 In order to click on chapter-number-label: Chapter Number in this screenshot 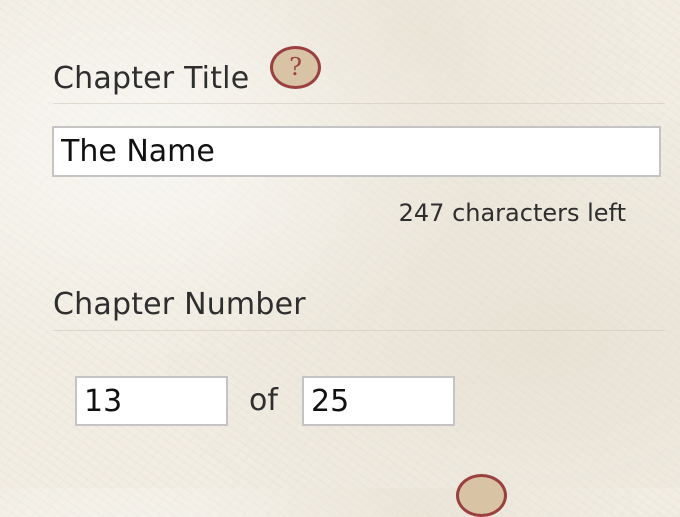, I will do `click(179, 304)`.